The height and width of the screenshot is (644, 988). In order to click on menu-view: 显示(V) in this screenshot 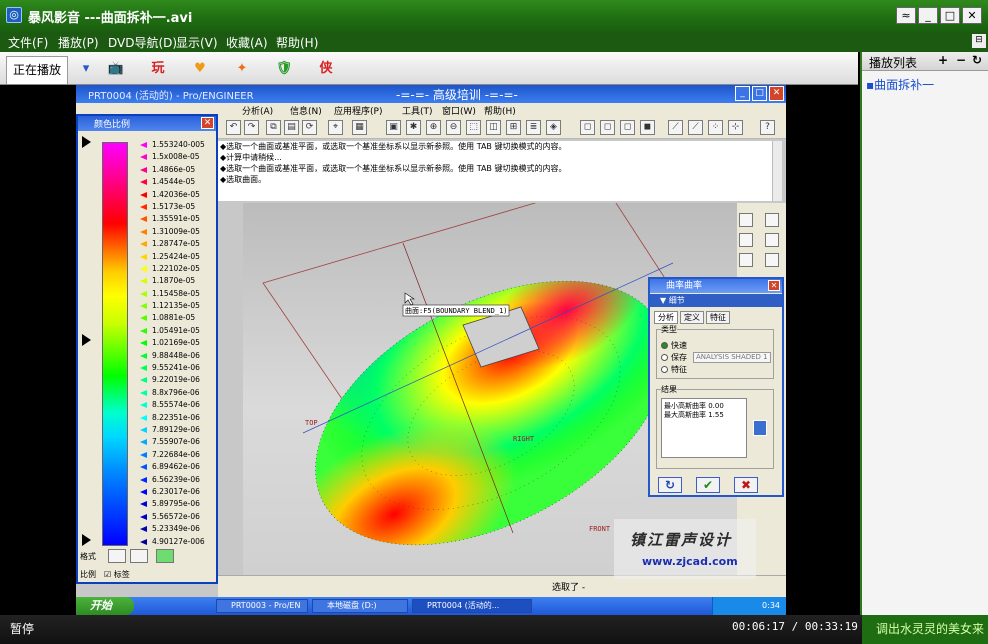, I will do `click(197, 42)`.